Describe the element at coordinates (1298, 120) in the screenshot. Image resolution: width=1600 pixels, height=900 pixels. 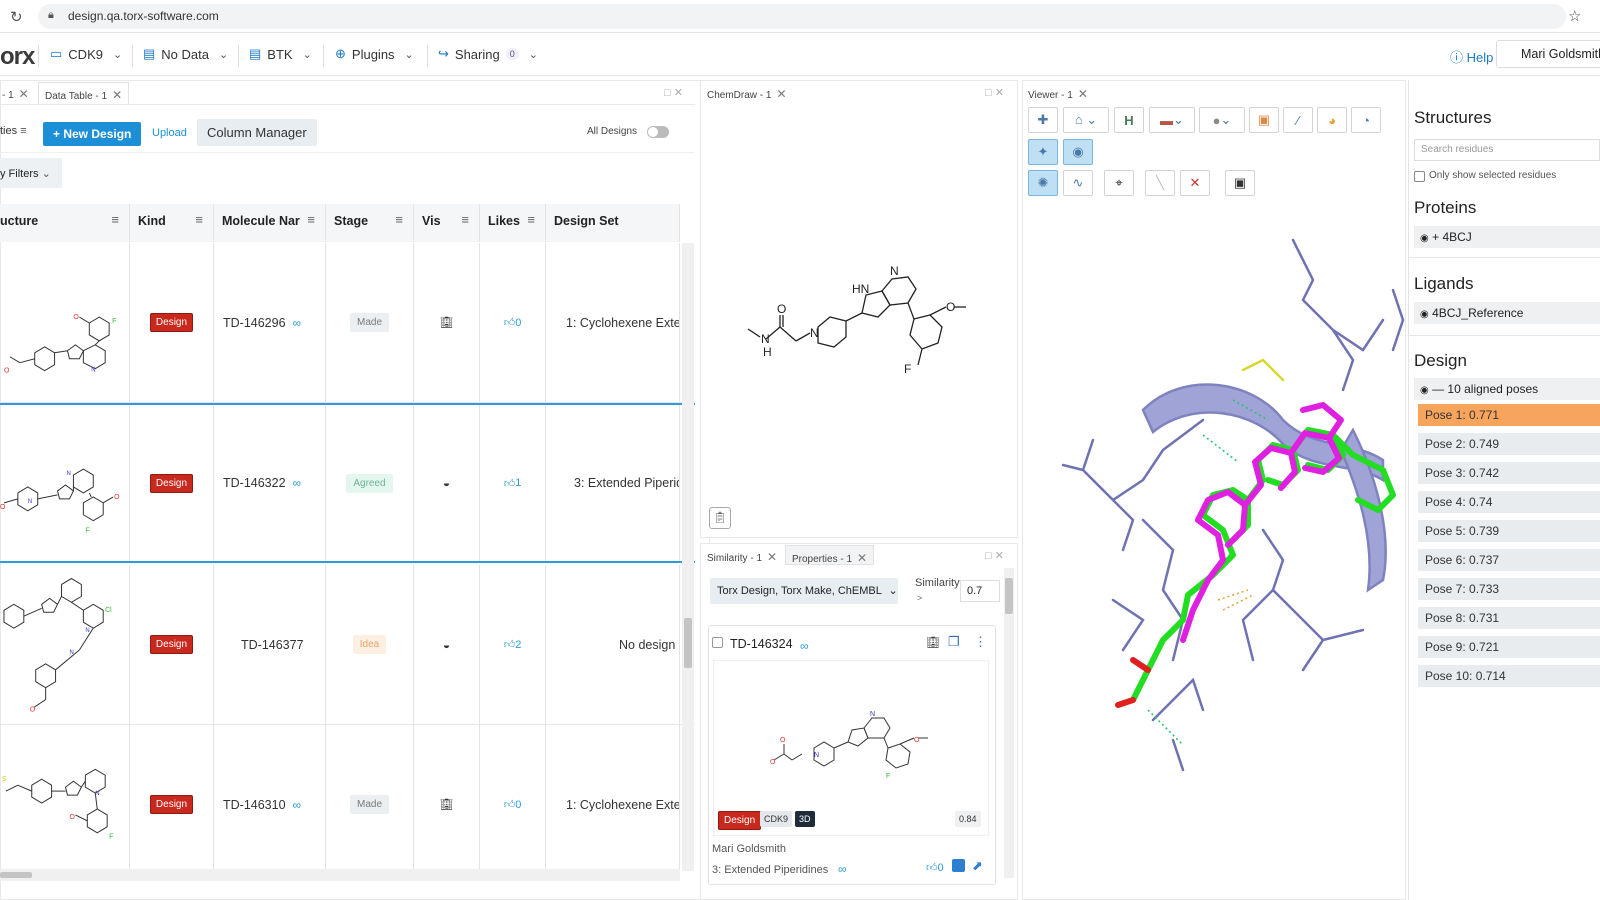
I see `ligand-style-icon: ∕` at that location.